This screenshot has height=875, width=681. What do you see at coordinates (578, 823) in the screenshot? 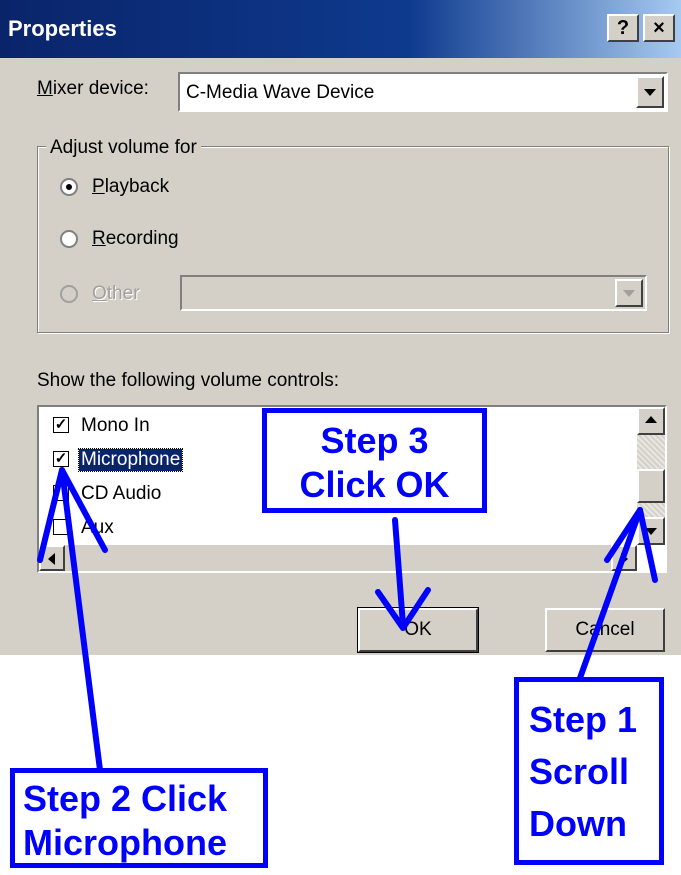
I see `step1-line3: Down` at bounding box center [578, 823].